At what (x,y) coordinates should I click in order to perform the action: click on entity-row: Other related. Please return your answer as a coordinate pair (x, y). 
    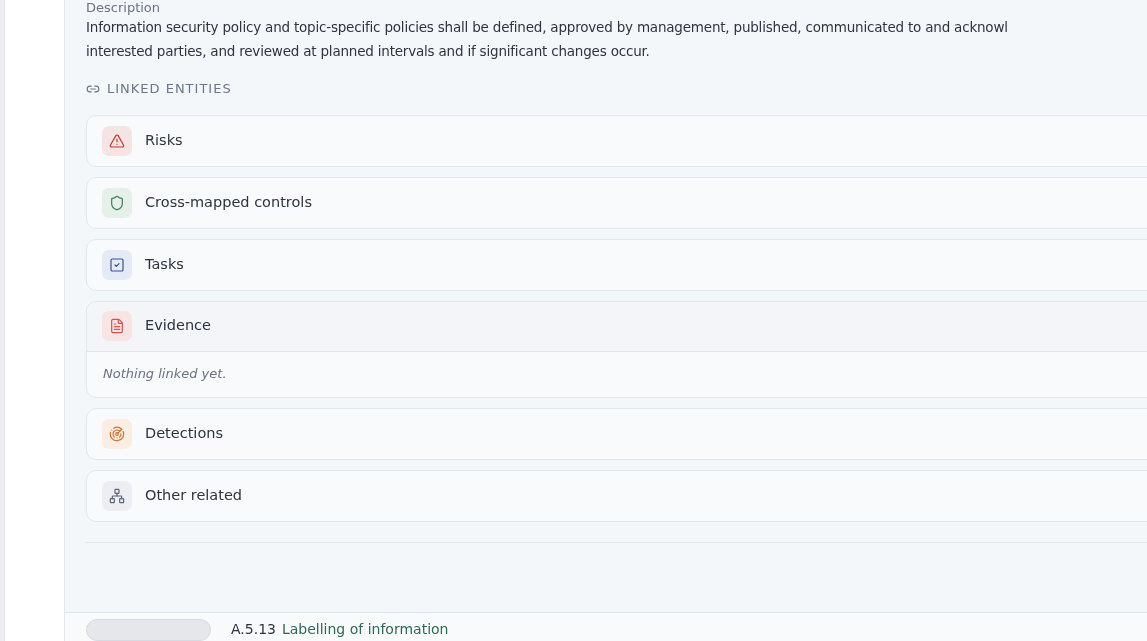
    Looking at the image, I should click on (617, 495).